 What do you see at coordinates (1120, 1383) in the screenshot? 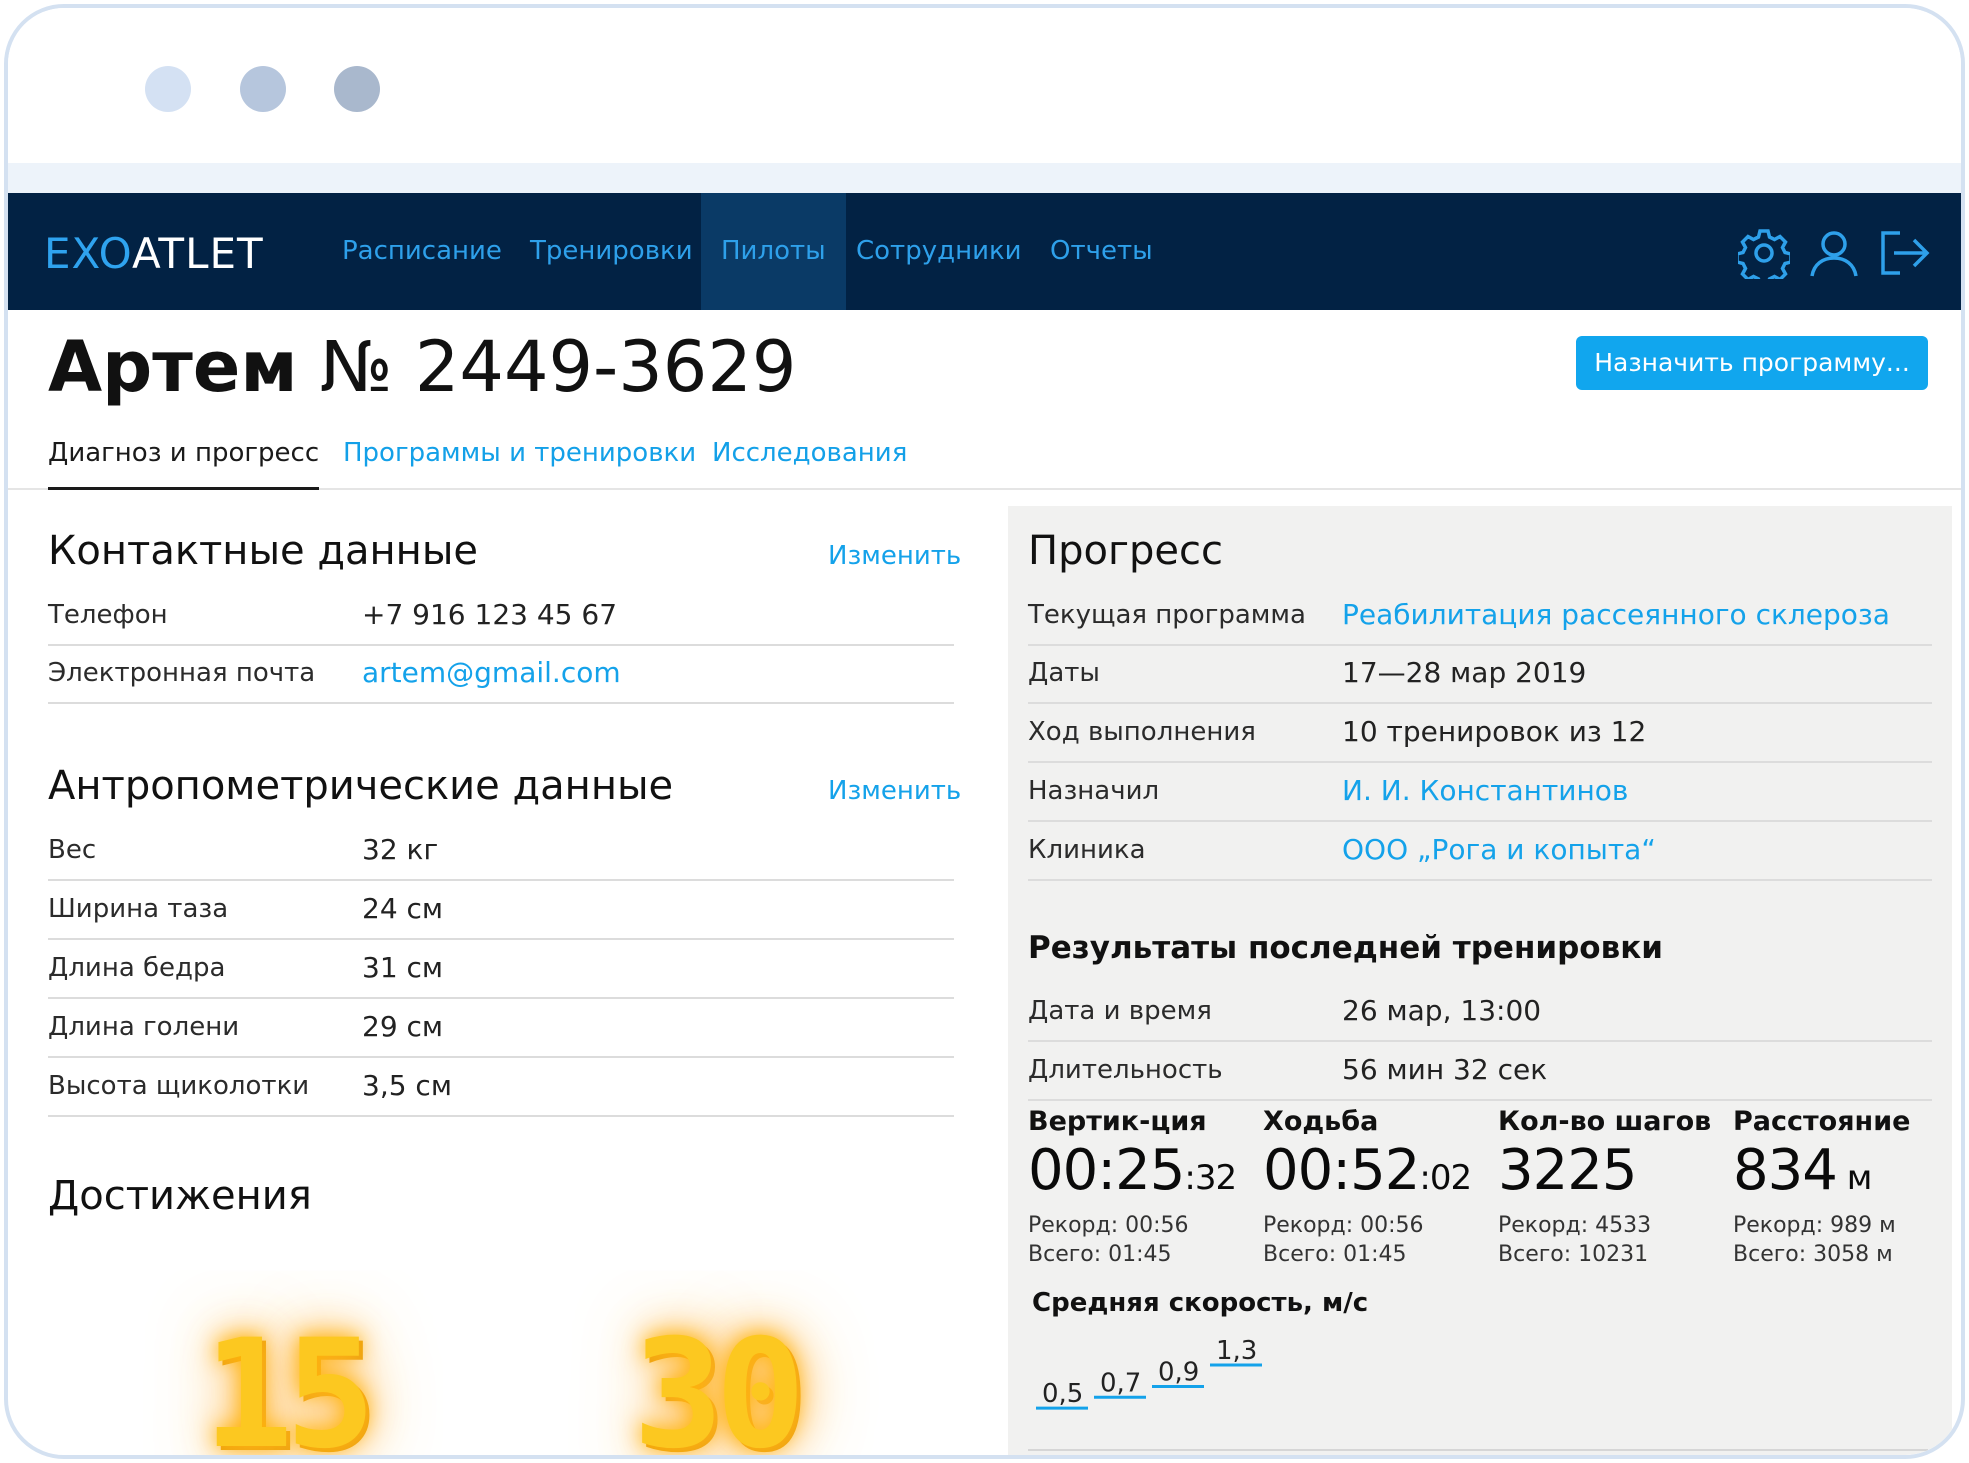
I see `speed-value-label-1: 0,7` at bounding box center [1120, 1383].